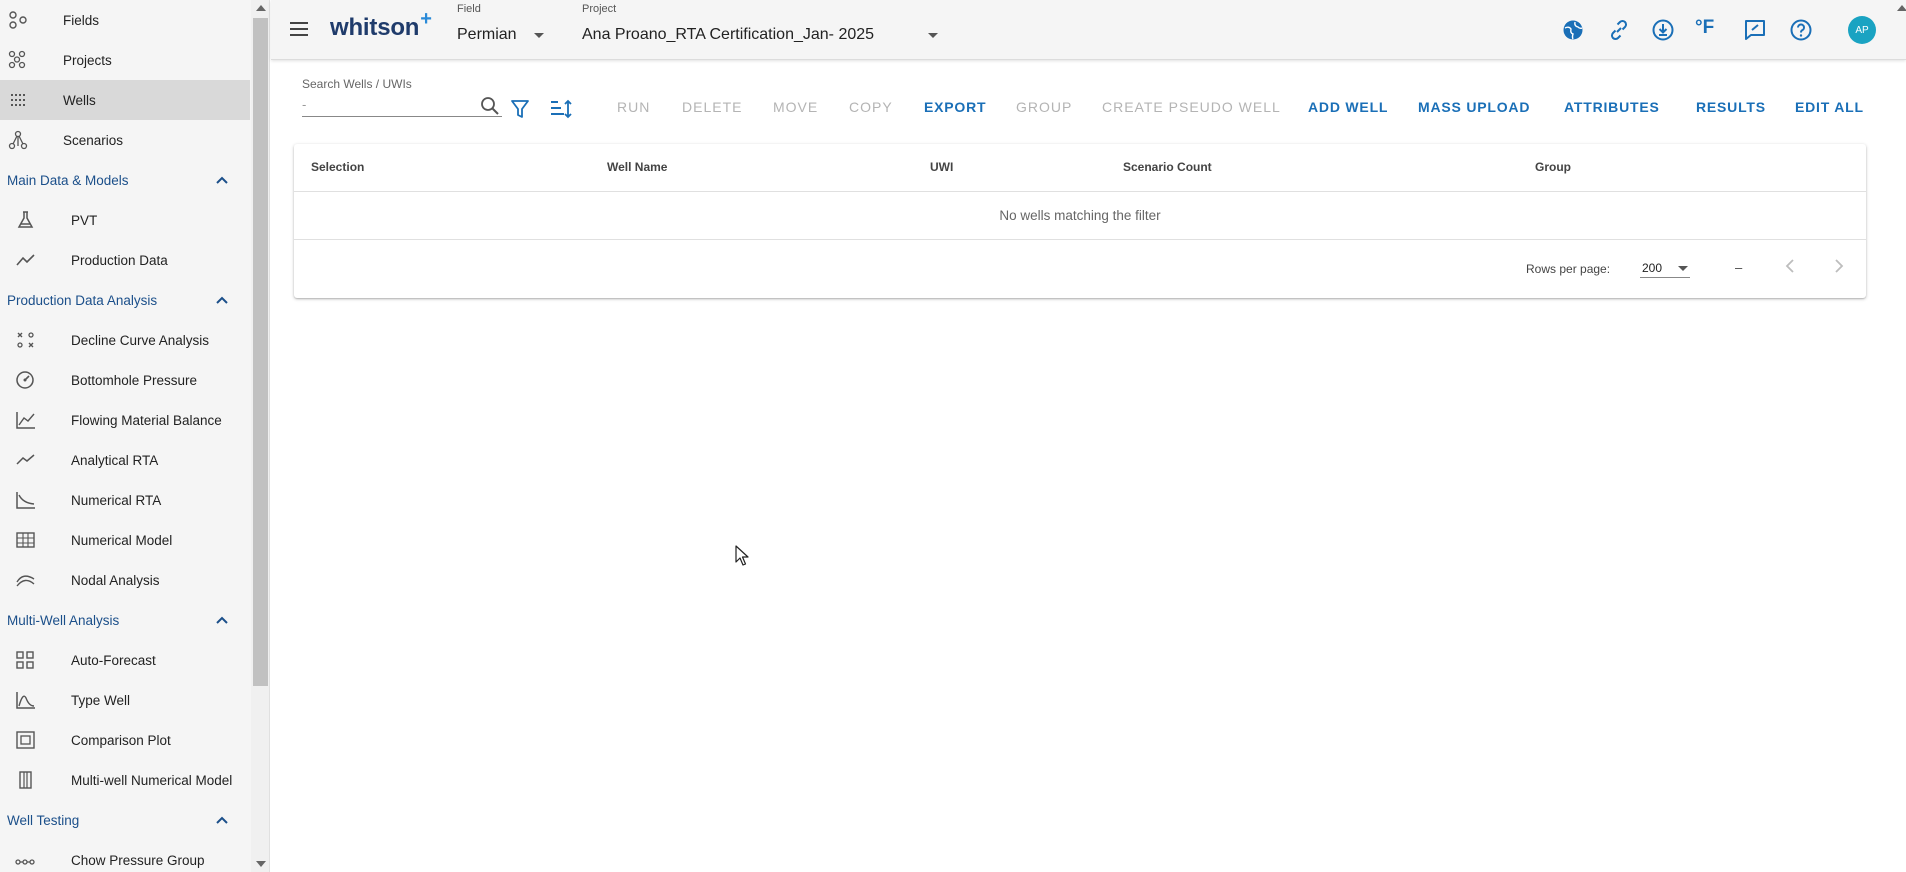 Image resolution: width=1906 pixels, height=872 pixels. I want to click on sidebar-item-decline-curve-analysis: Decline Curve Analysis, so click(125, 340).